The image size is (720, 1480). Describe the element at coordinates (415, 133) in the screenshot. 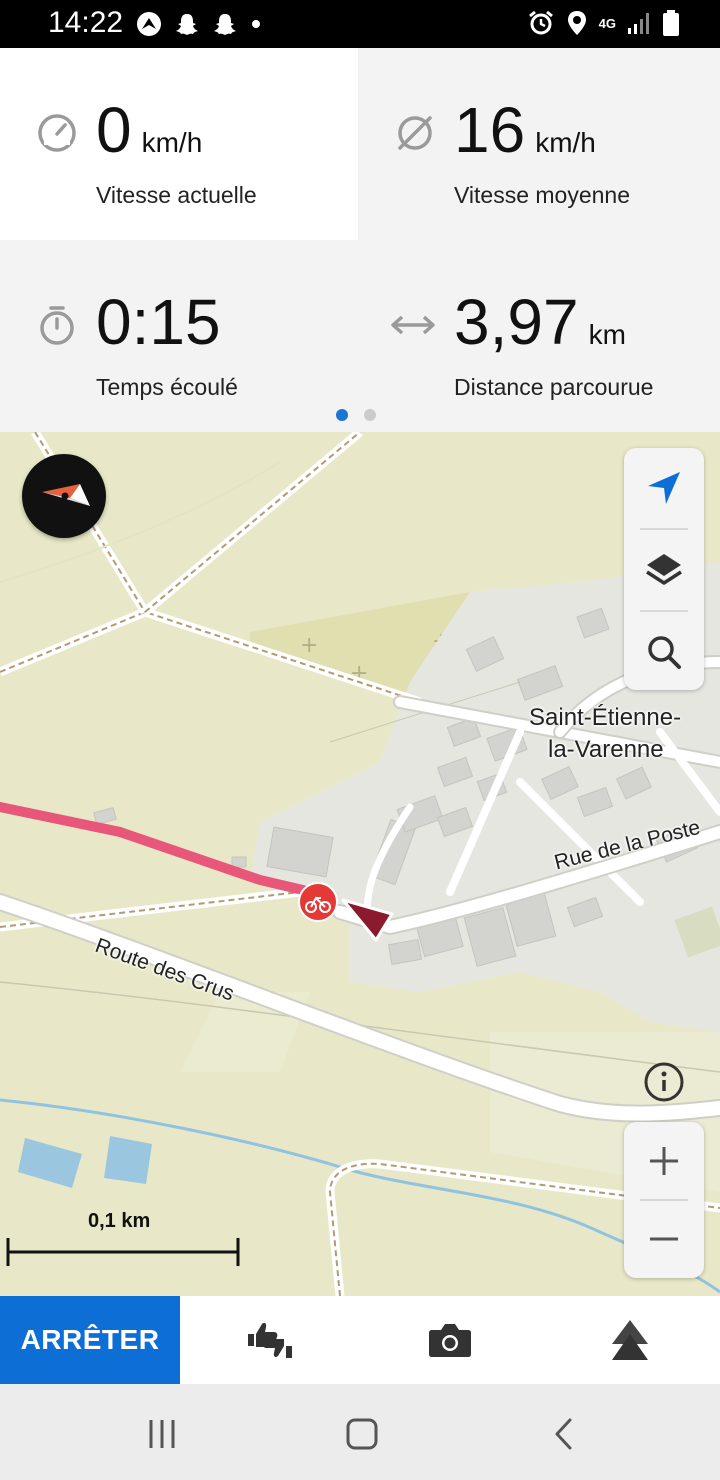

I see `average-icon` at that location.